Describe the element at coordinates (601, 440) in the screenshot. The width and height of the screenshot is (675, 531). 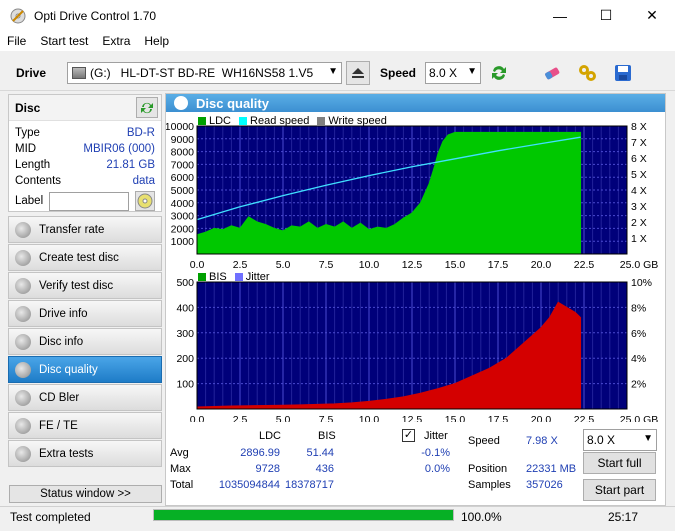
I see `test-speed-value: 8.0 X` at that location.